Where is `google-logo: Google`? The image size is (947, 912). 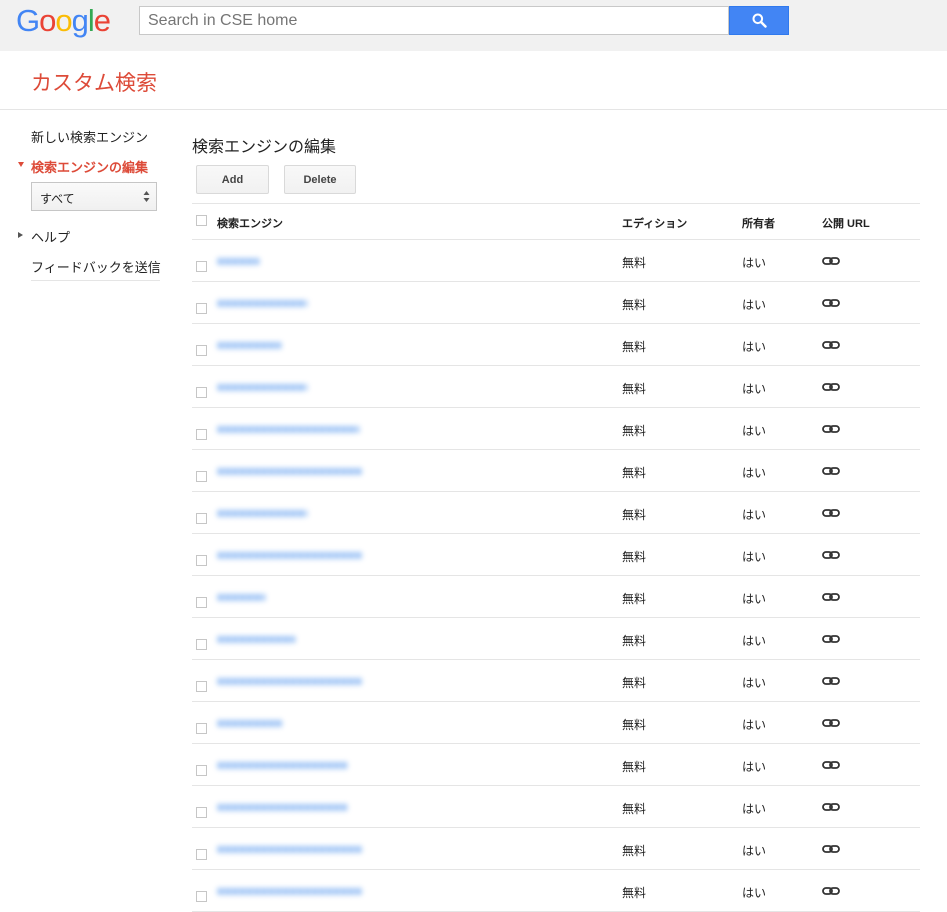
google-logo: Google is located at coordinates (63, 21).